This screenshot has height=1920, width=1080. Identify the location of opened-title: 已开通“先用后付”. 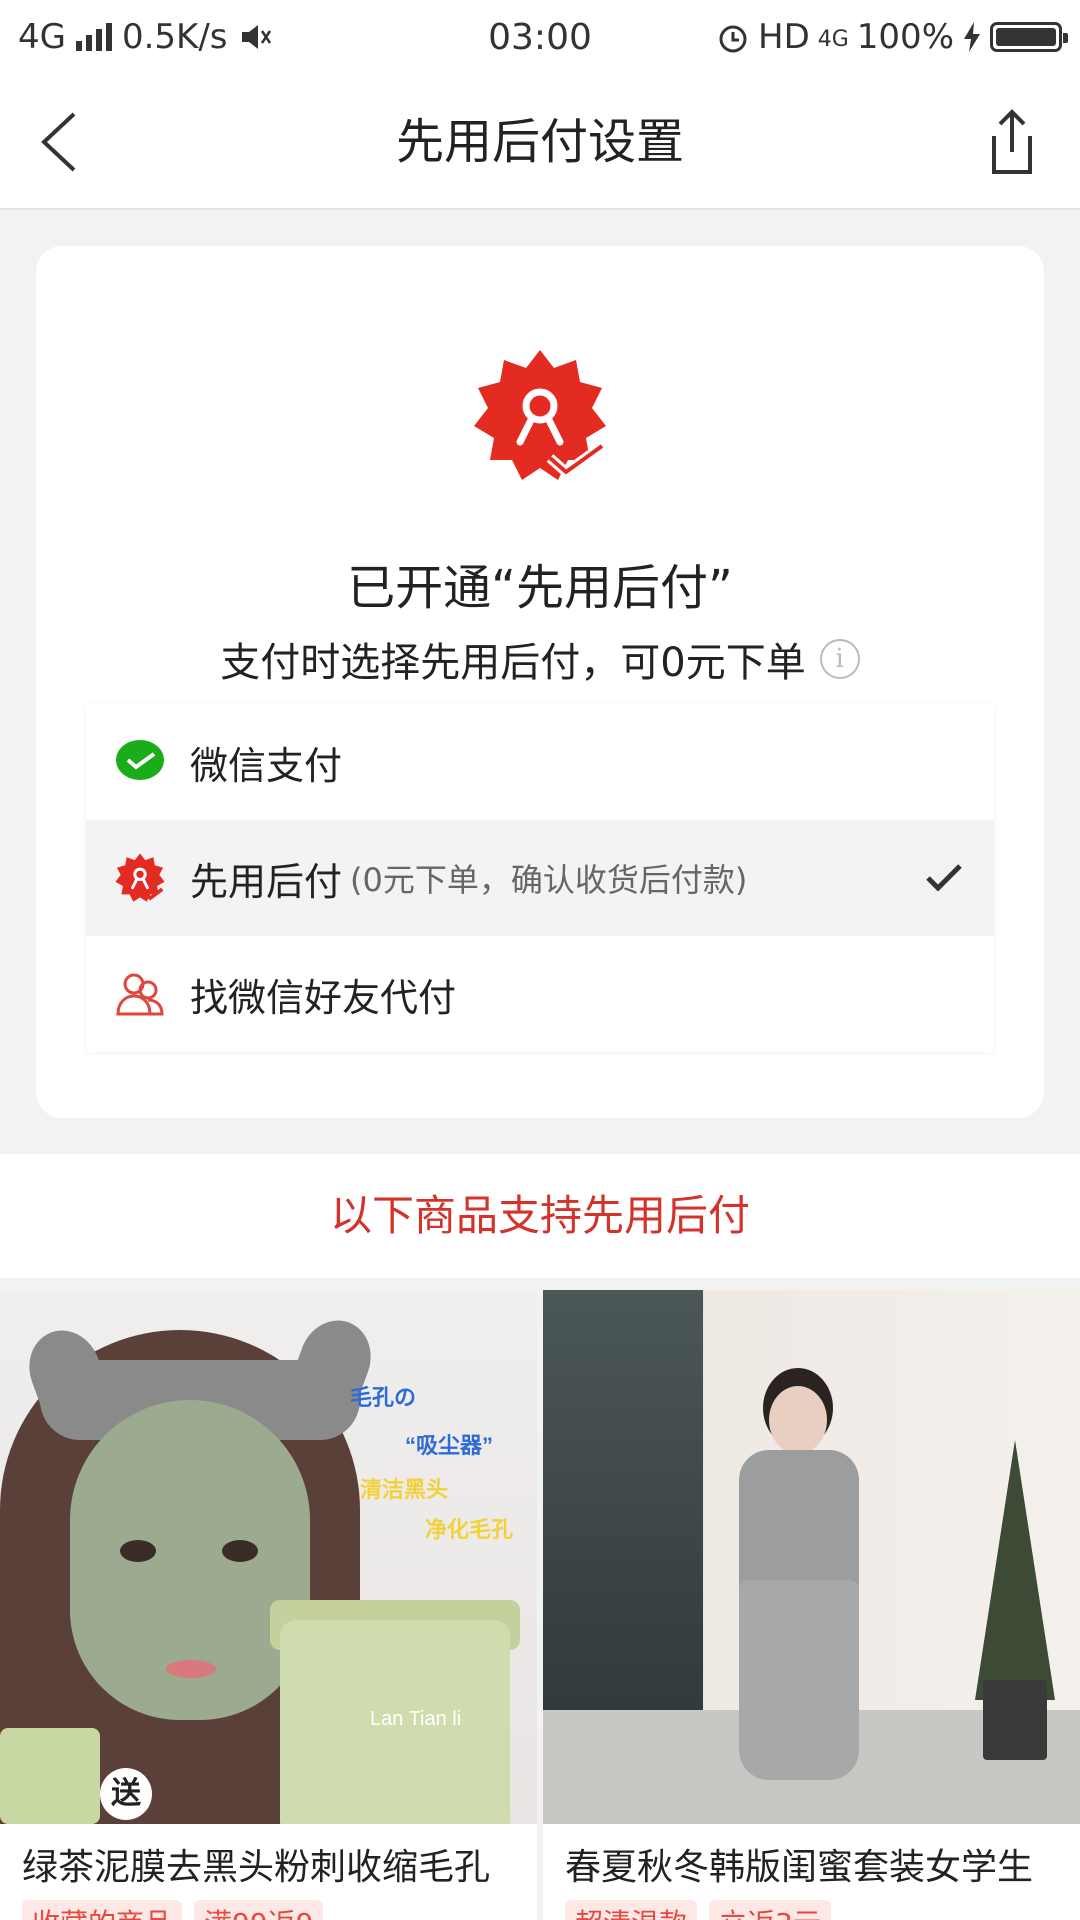
(540, 588).